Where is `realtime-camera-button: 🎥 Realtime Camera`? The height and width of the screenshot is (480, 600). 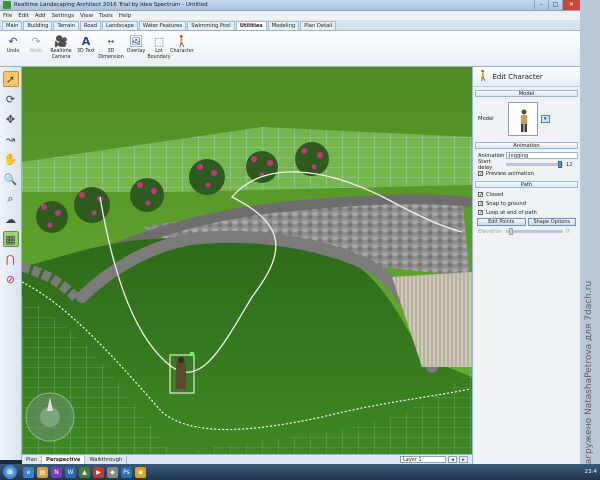 realtime-camera-button: 🎥 Realtime Camera is located at coordinates (61, 45).